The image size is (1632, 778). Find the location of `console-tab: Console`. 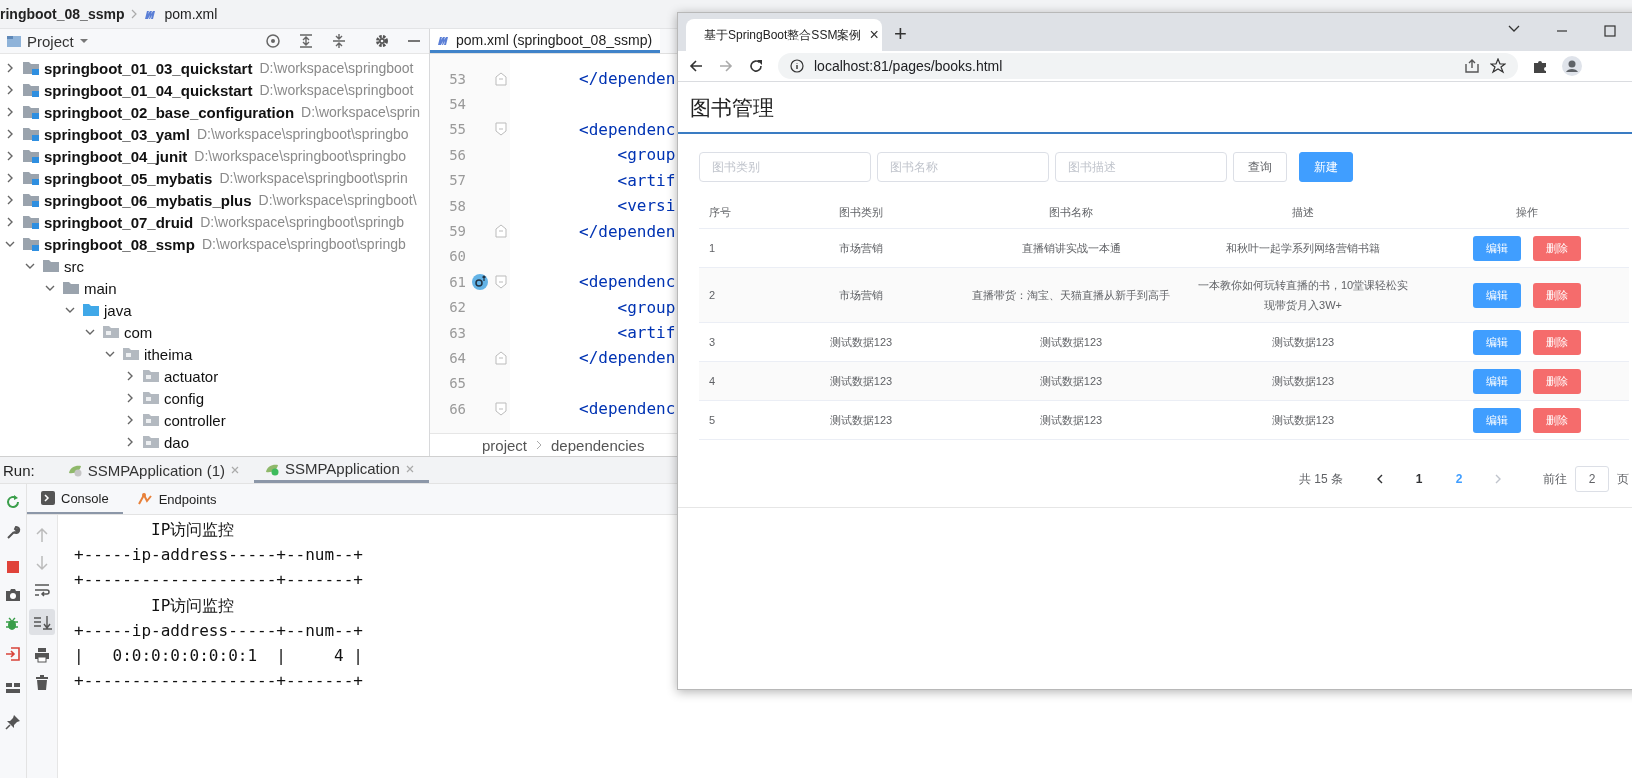

console-tab: Console is located at coordinates (75, 499).